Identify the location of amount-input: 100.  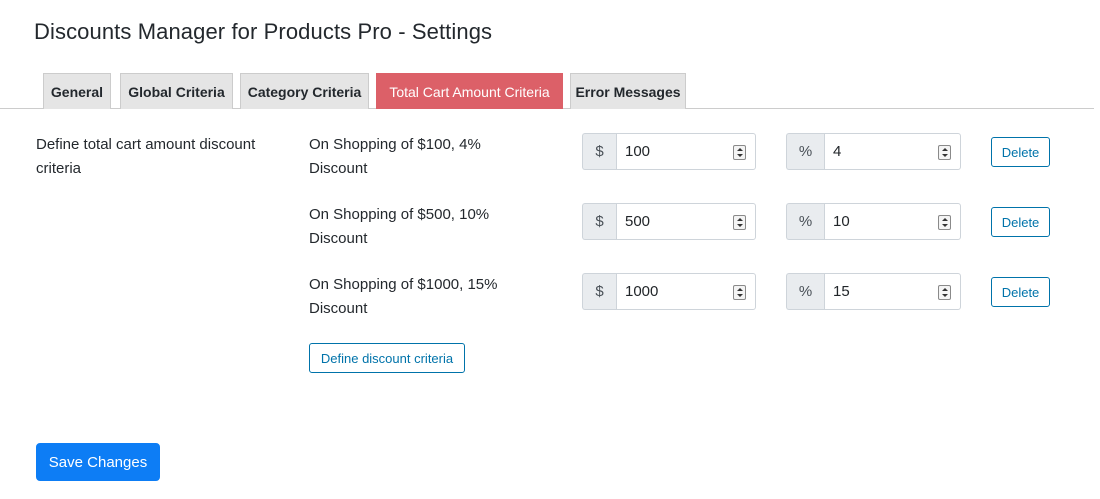
(686, 151).